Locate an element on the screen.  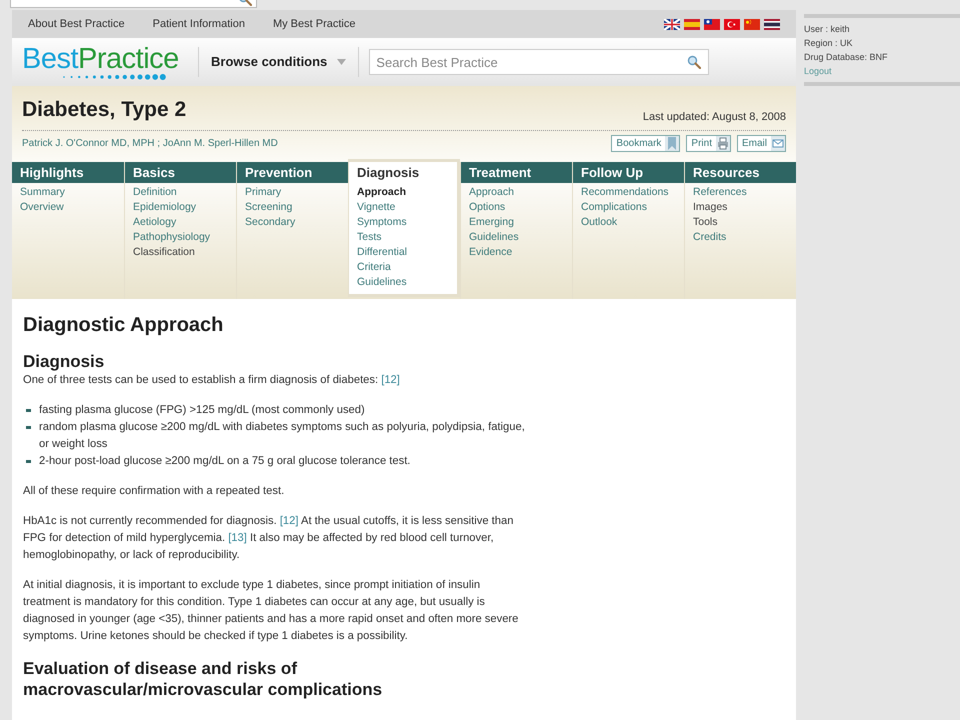
menu-link: Differential is located at coordinates (403, 252).